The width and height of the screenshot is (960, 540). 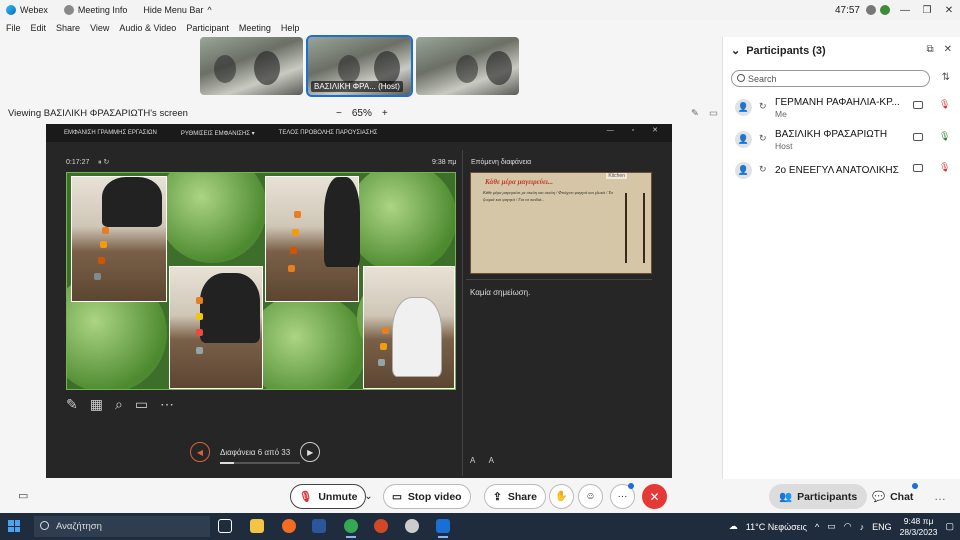 I want to click on participants-search-input: Search, so click(x=830, y=78).